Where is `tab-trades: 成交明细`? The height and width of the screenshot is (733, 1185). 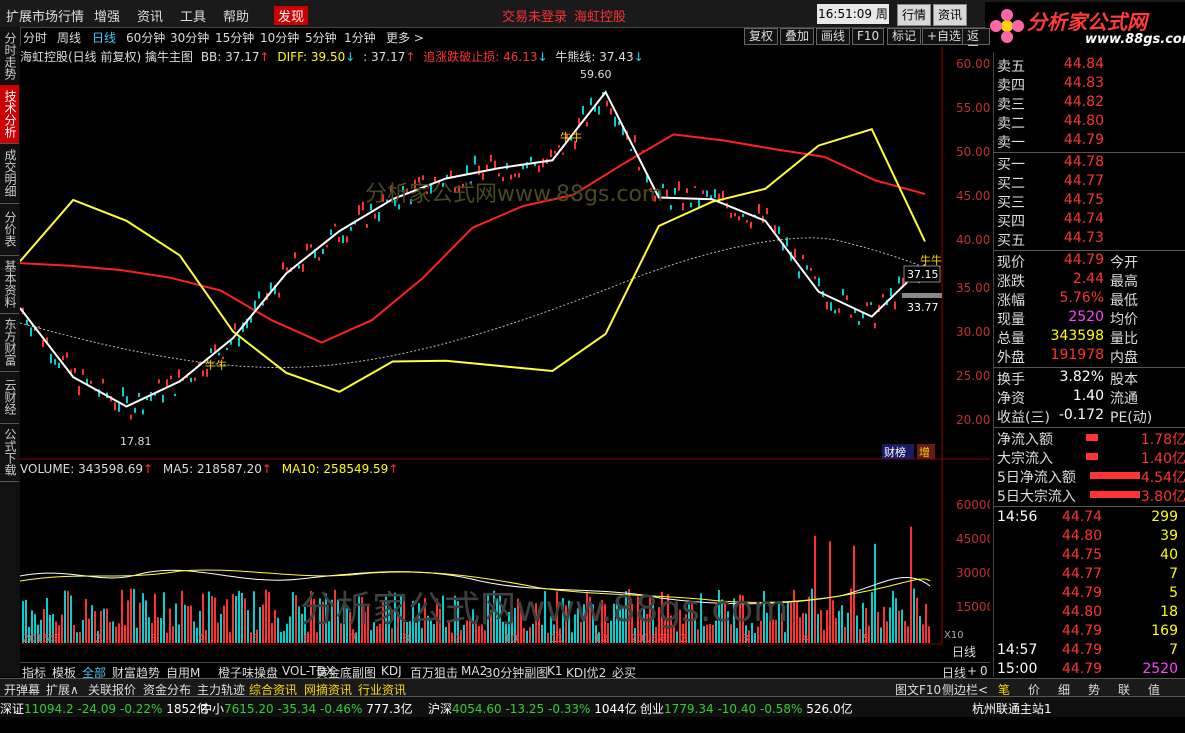
tab-trades: 成交明细 is located at coordinates (9, 173).